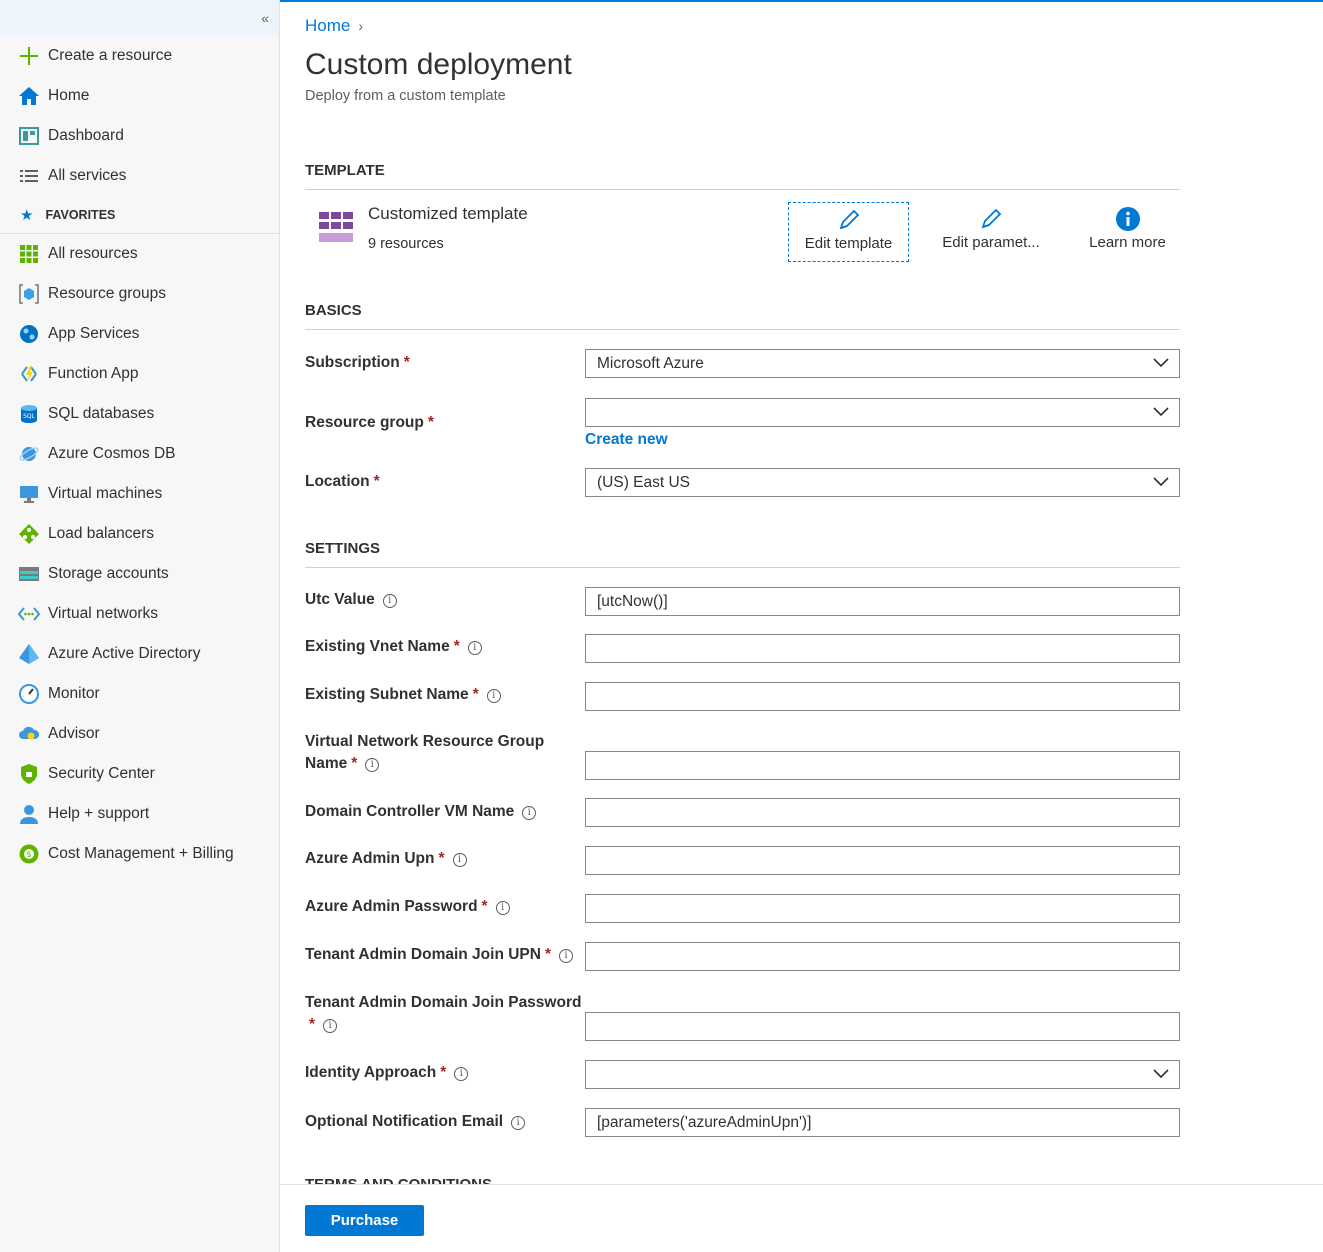 The image size is (1323, 1252). Describe the element at coordinates (139, 334) in the screenshot. I see `sidebar-item-app-services: App Services` at that location.